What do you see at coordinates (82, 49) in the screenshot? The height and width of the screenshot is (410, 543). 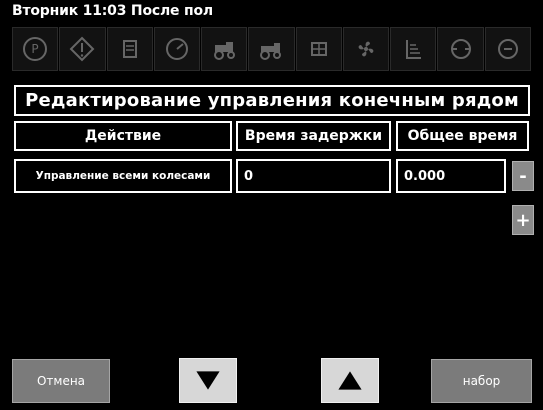 I see `warning-icon` at bounding box center [82, 49].